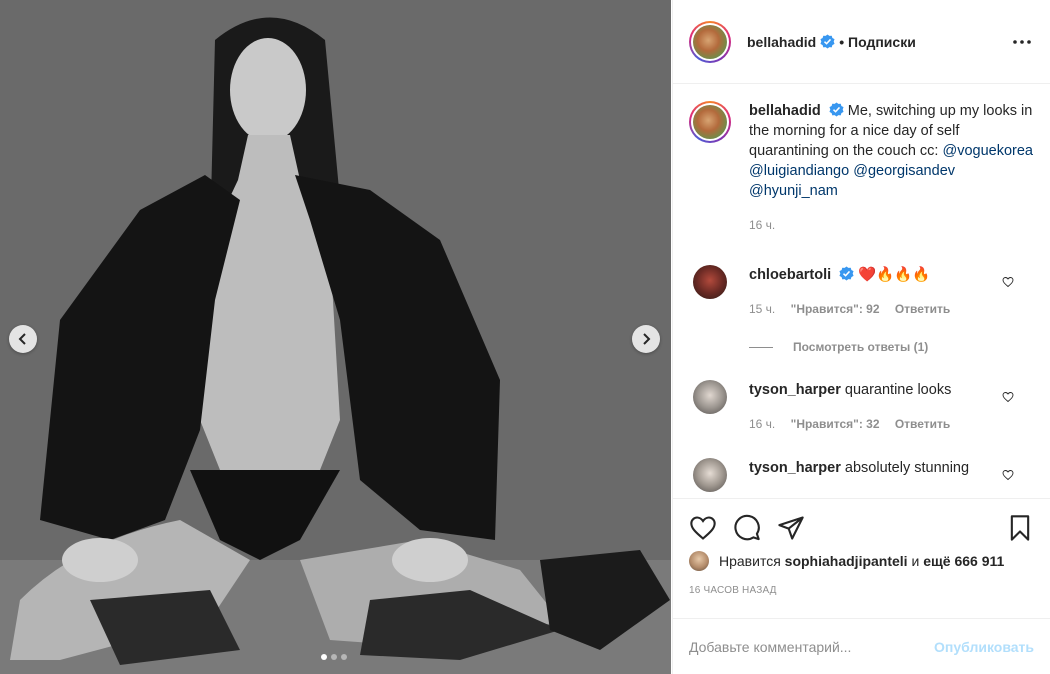 The height and width of the screenshot is (674, 1050). Describe the element at coordinates (987, 151) in the screenshot. I see `mention-link: @voguekorea` at that location.